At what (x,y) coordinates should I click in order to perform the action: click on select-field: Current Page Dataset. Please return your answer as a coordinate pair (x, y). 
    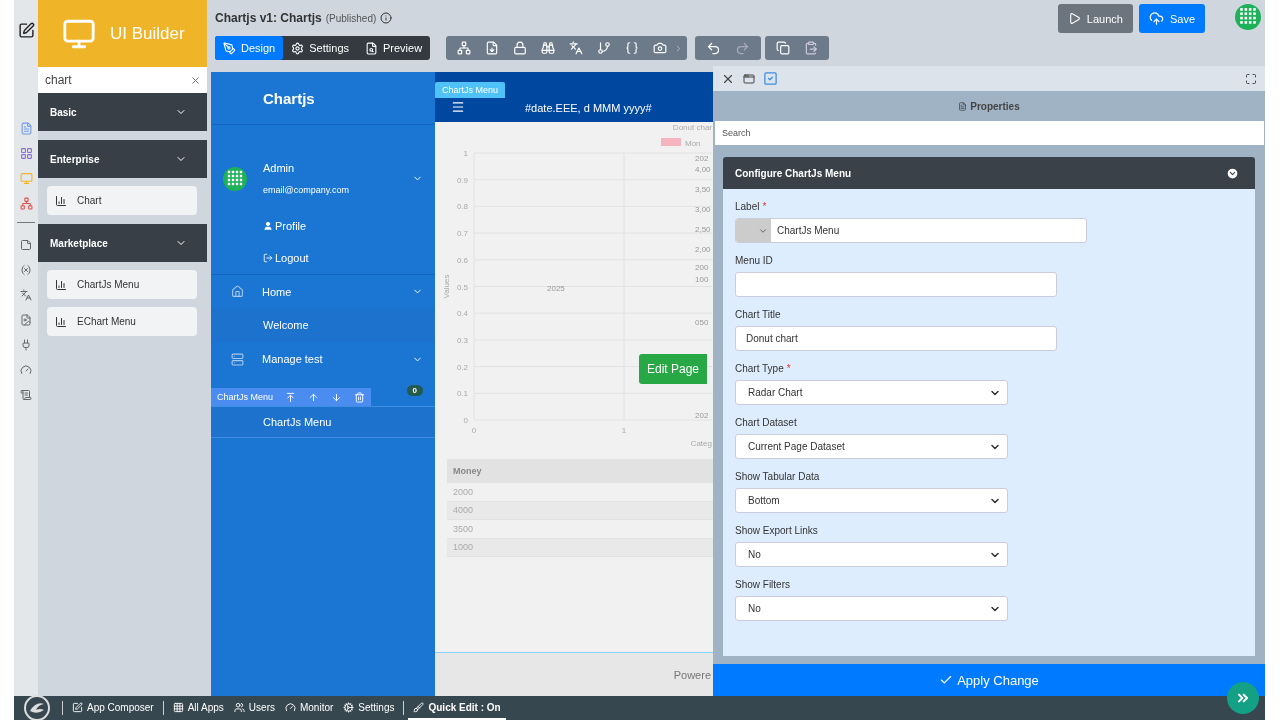
    Looking at the image, I should click on (871, 446).